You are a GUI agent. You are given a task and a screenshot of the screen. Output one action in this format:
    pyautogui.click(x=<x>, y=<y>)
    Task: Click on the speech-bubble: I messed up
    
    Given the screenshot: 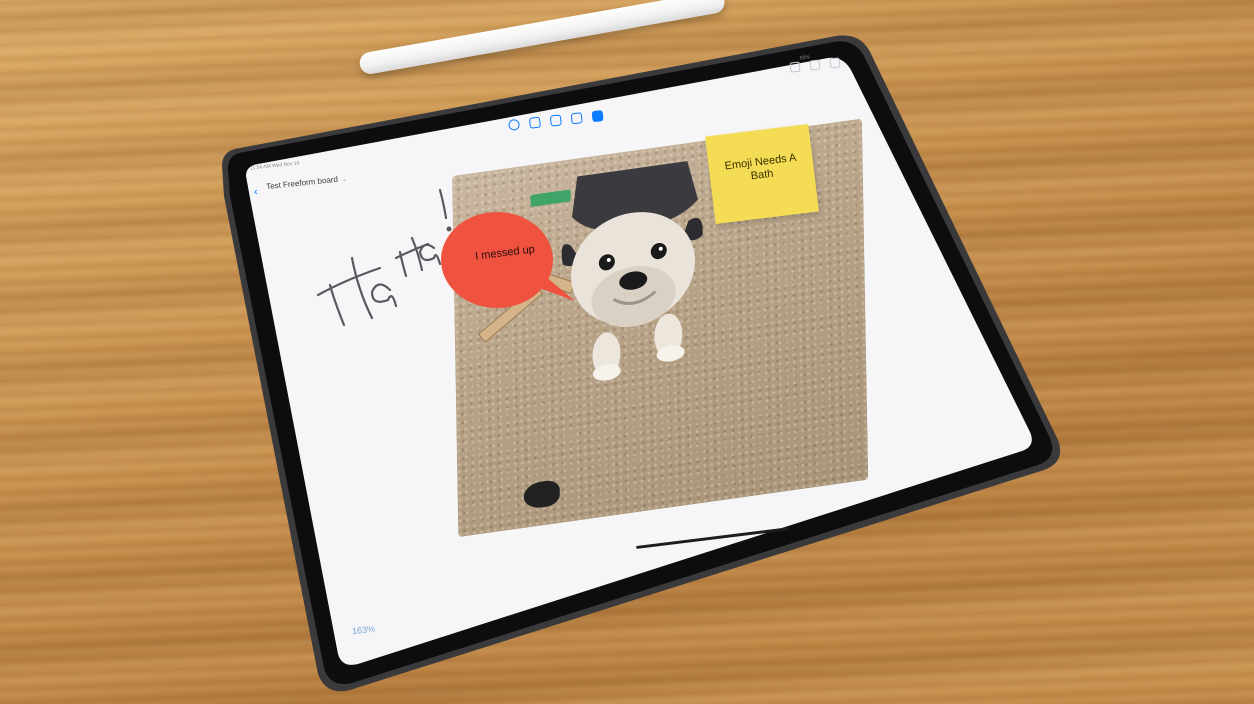 What is the action you would take?
    pyautogui.click(x=505, y=260)
    